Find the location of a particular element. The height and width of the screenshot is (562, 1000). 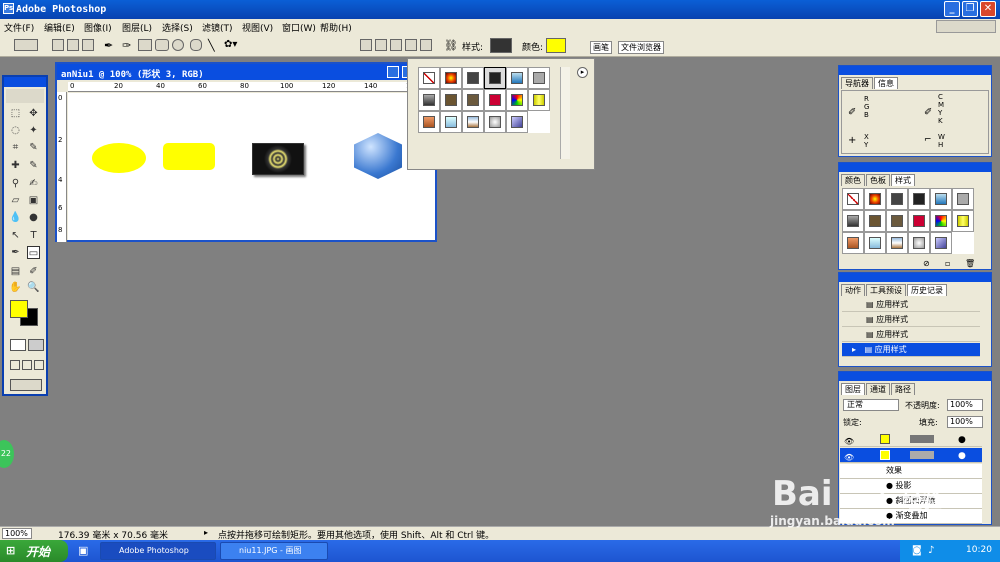

style-menu-arrow-icon: ▸ is located at coordinates (582, 72).